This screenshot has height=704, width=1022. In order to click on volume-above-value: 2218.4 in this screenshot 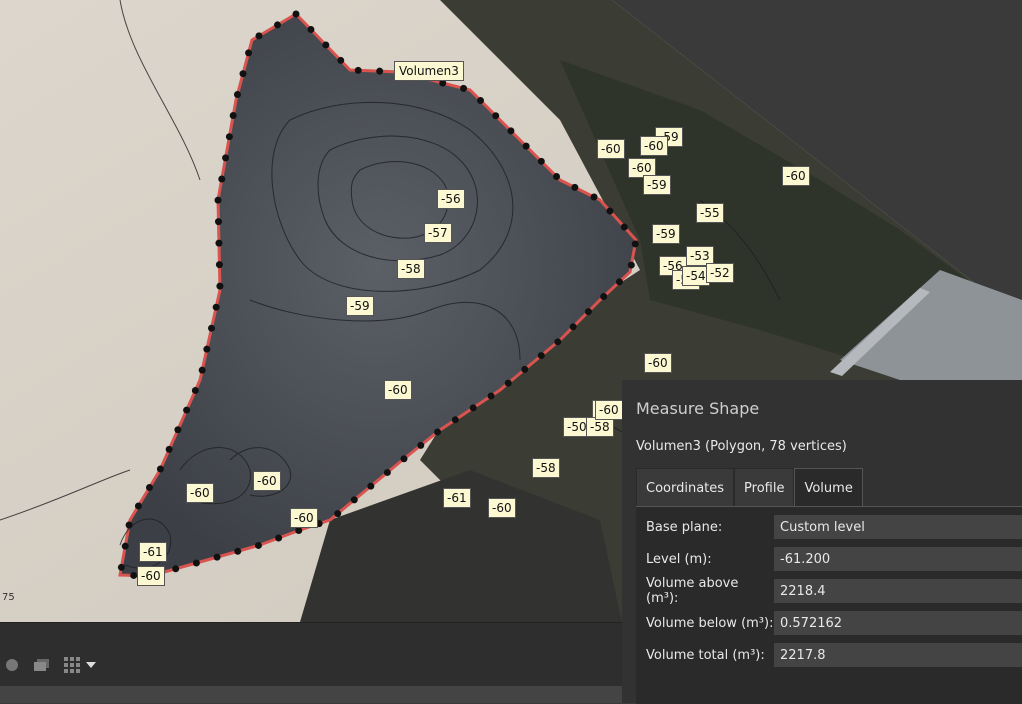, I will do `click(898, 591)`.